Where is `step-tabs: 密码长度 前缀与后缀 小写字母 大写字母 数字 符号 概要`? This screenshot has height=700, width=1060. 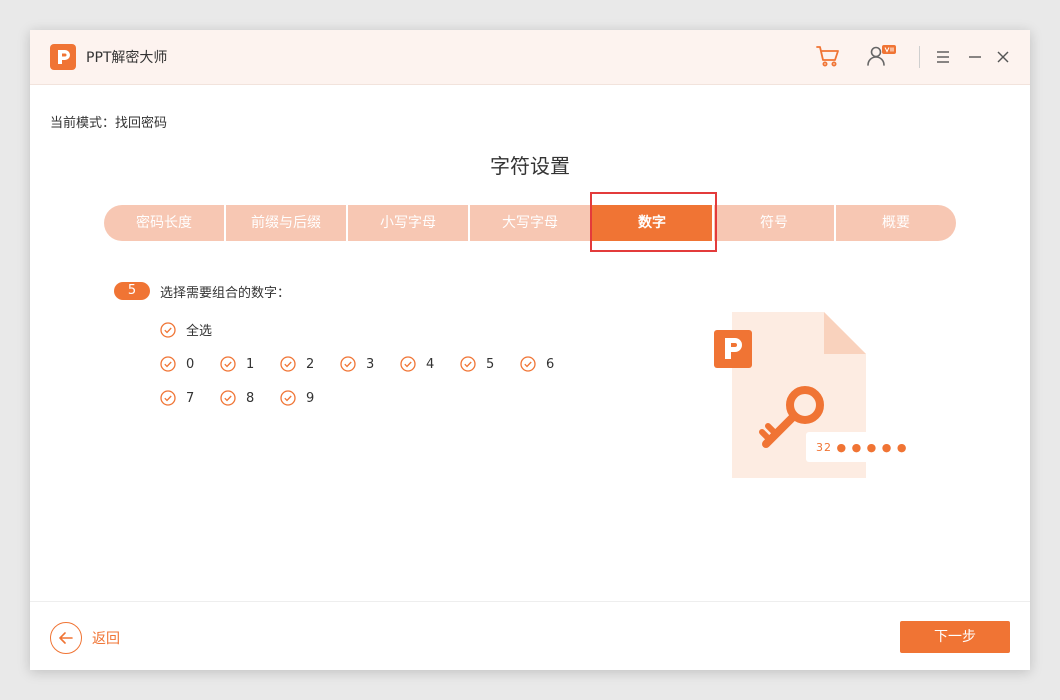
step-tabs: 密码长度 前缀与后缀 小写字母 大写字母 数字 符号 概要 is located at coordinates (530, 223).